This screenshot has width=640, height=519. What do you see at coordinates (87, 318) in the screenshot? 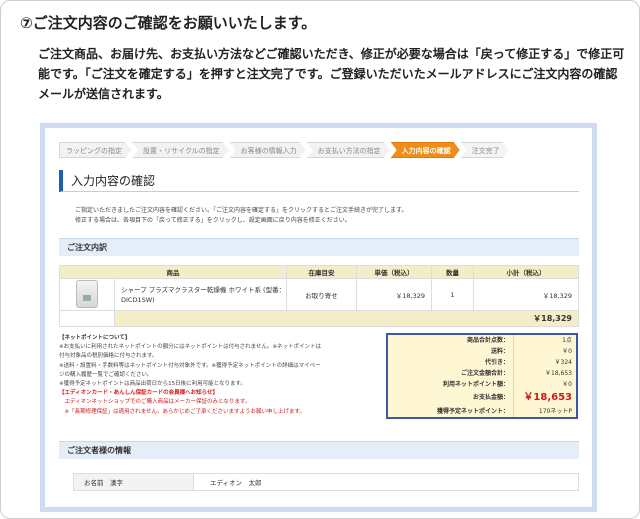
I see `total-spacer` at bounding box center [87, 318].